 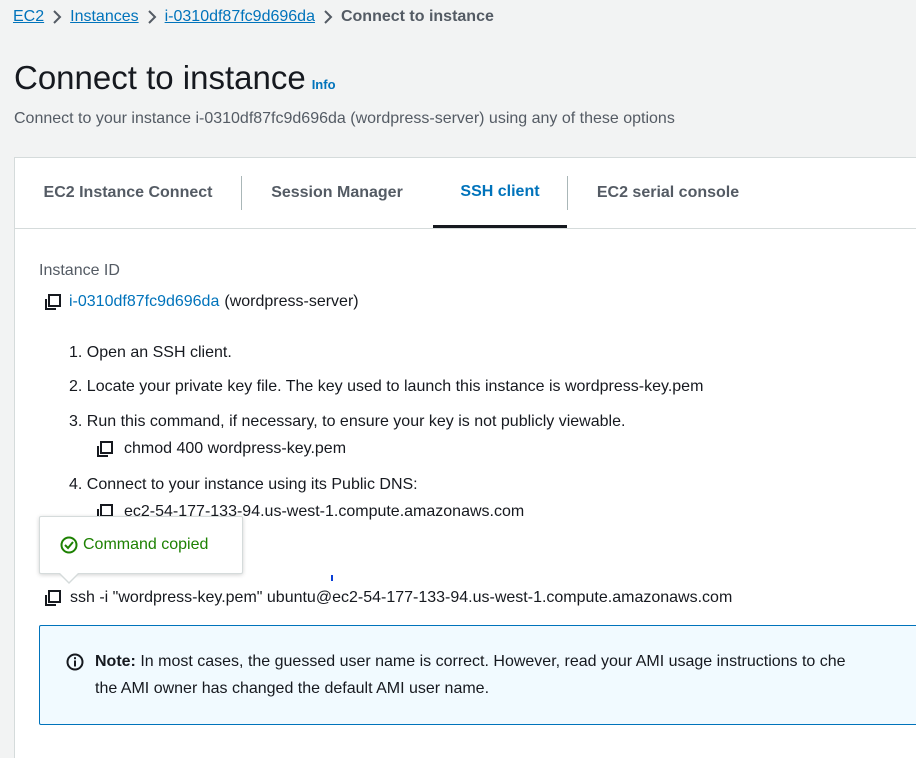 What do you see at coordinates (240, 17) in the screenshot?
I see `breadcrumb-instance-id-link: i-0310df87fc9d696da` at bounding box center [240, 17].